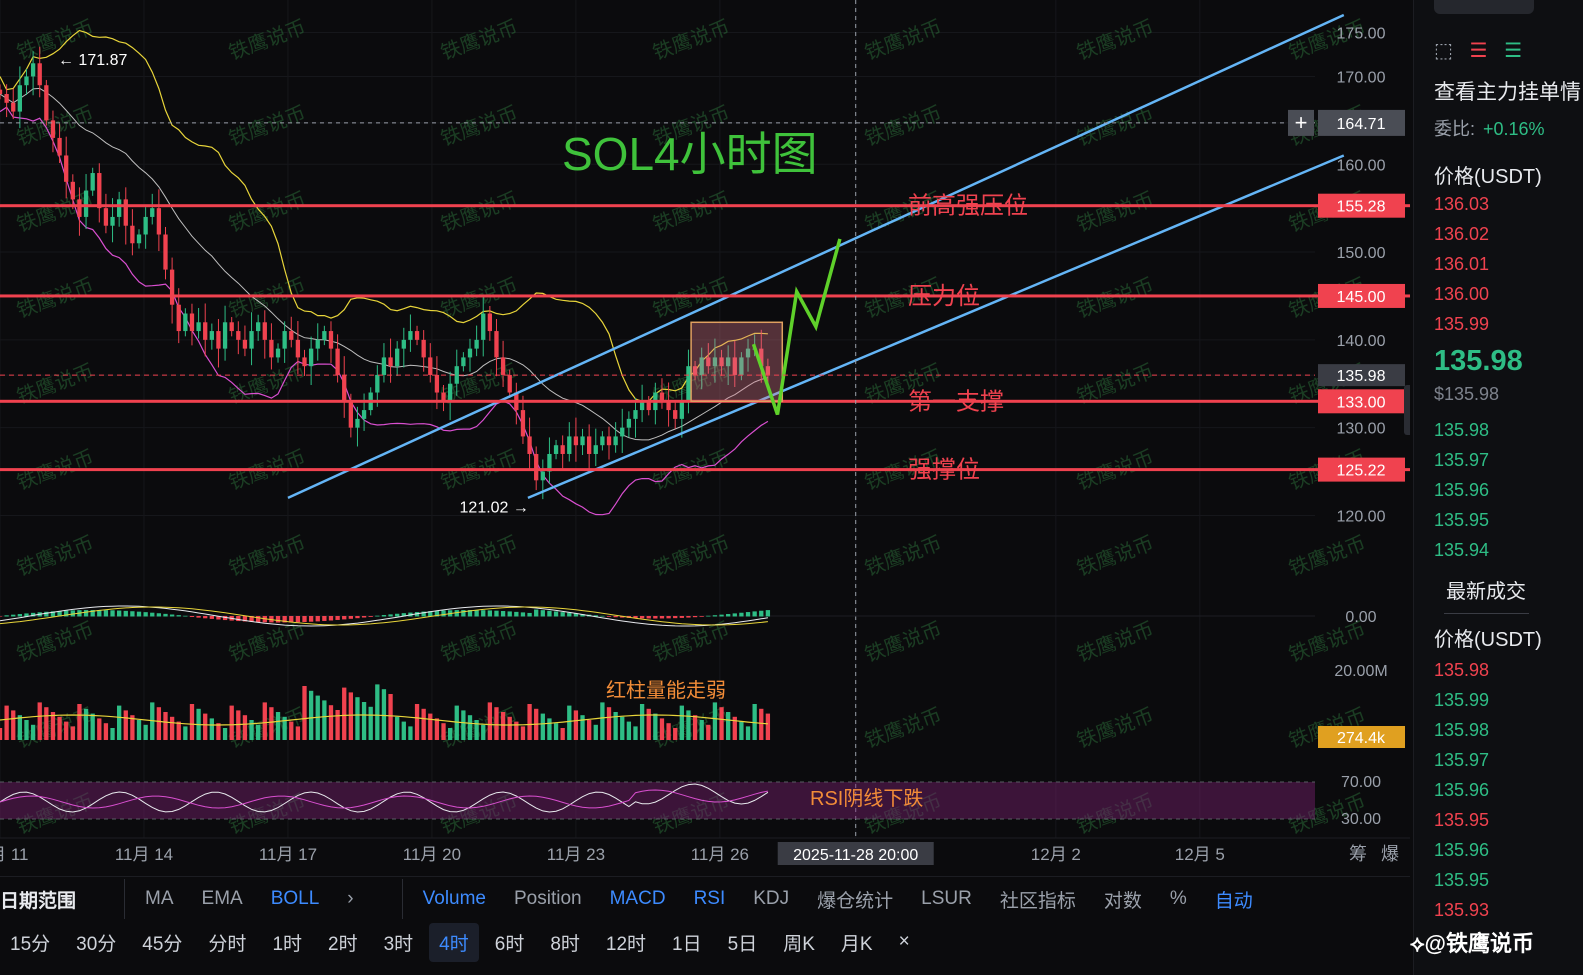 Image resolution: width=1583 pixels, height=975 pixels. Describe the element at coordinates (222, 899) in the screenshot. I see `indicator-item: EMA` at that location.